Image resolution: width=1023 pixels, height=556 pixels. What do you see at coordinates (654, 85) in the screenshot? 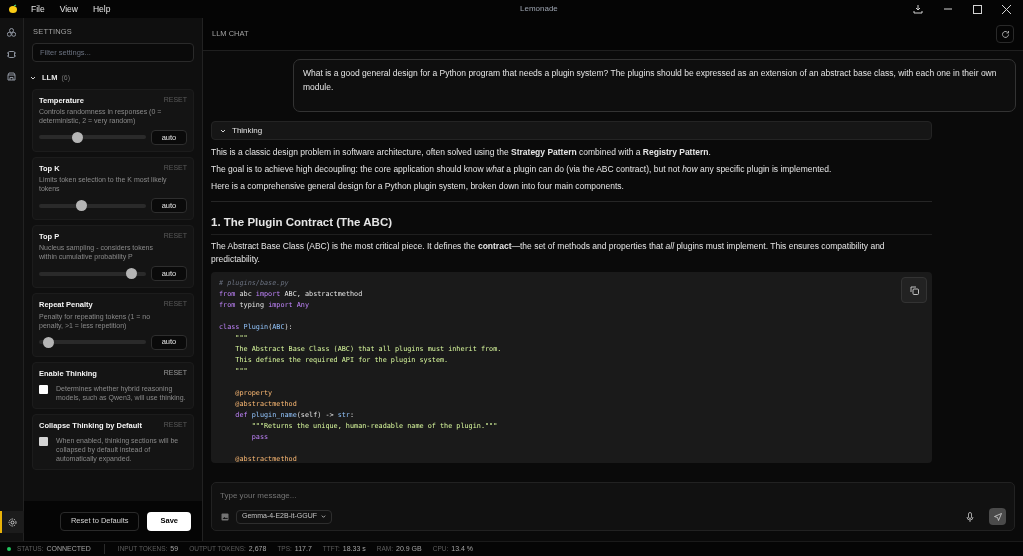
I see `user-message: What is a good general design for a Python program that needs a plugin system? The plugins should be expressed as an extension of an abstract base class, with each one in their own module.` at bounding box center [654, 85].